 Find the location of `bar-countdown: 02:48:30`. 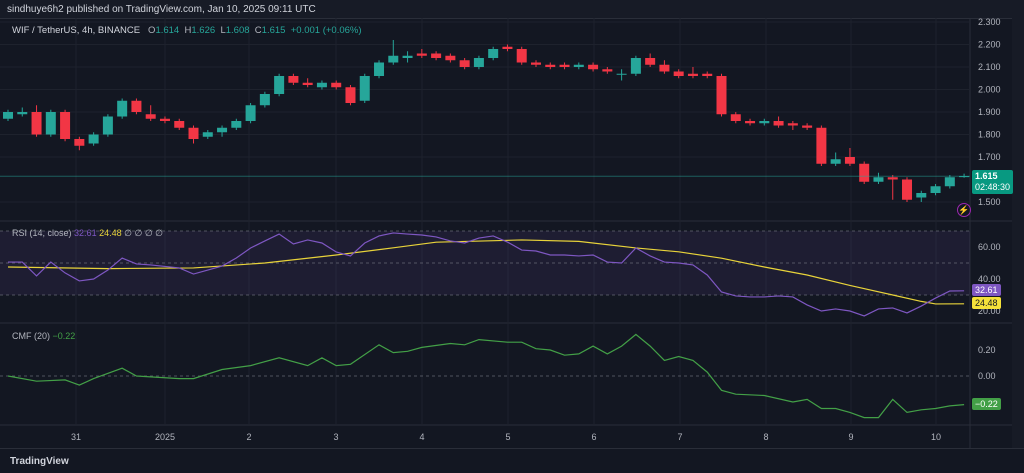

bar-countdown: 02:48:30 is located at coordinates (993, 187).